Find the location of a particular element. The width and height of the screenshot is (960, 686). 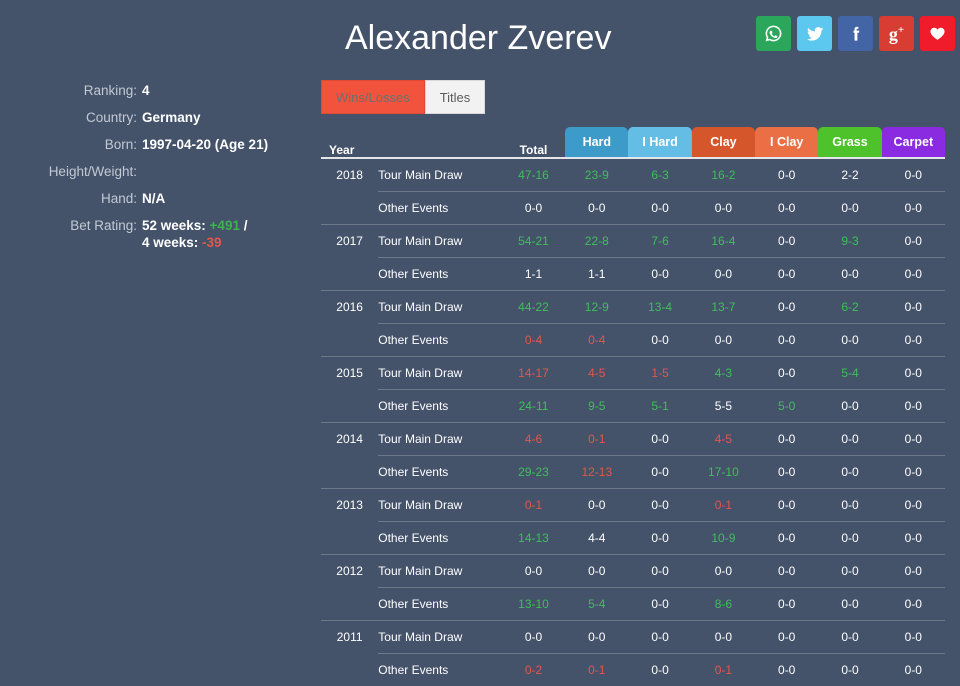

column-header-carpet-pill: Carpet is located at coordinates (913, 142).